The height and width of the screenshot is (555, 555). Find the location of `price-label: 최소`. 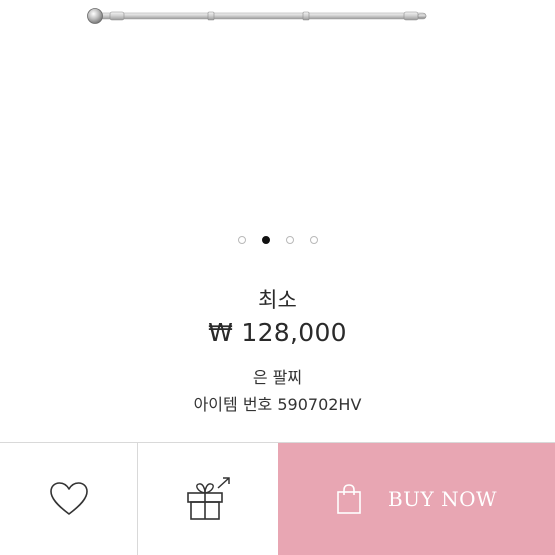

price-label: 최소 is located at coordinates (277, 300).